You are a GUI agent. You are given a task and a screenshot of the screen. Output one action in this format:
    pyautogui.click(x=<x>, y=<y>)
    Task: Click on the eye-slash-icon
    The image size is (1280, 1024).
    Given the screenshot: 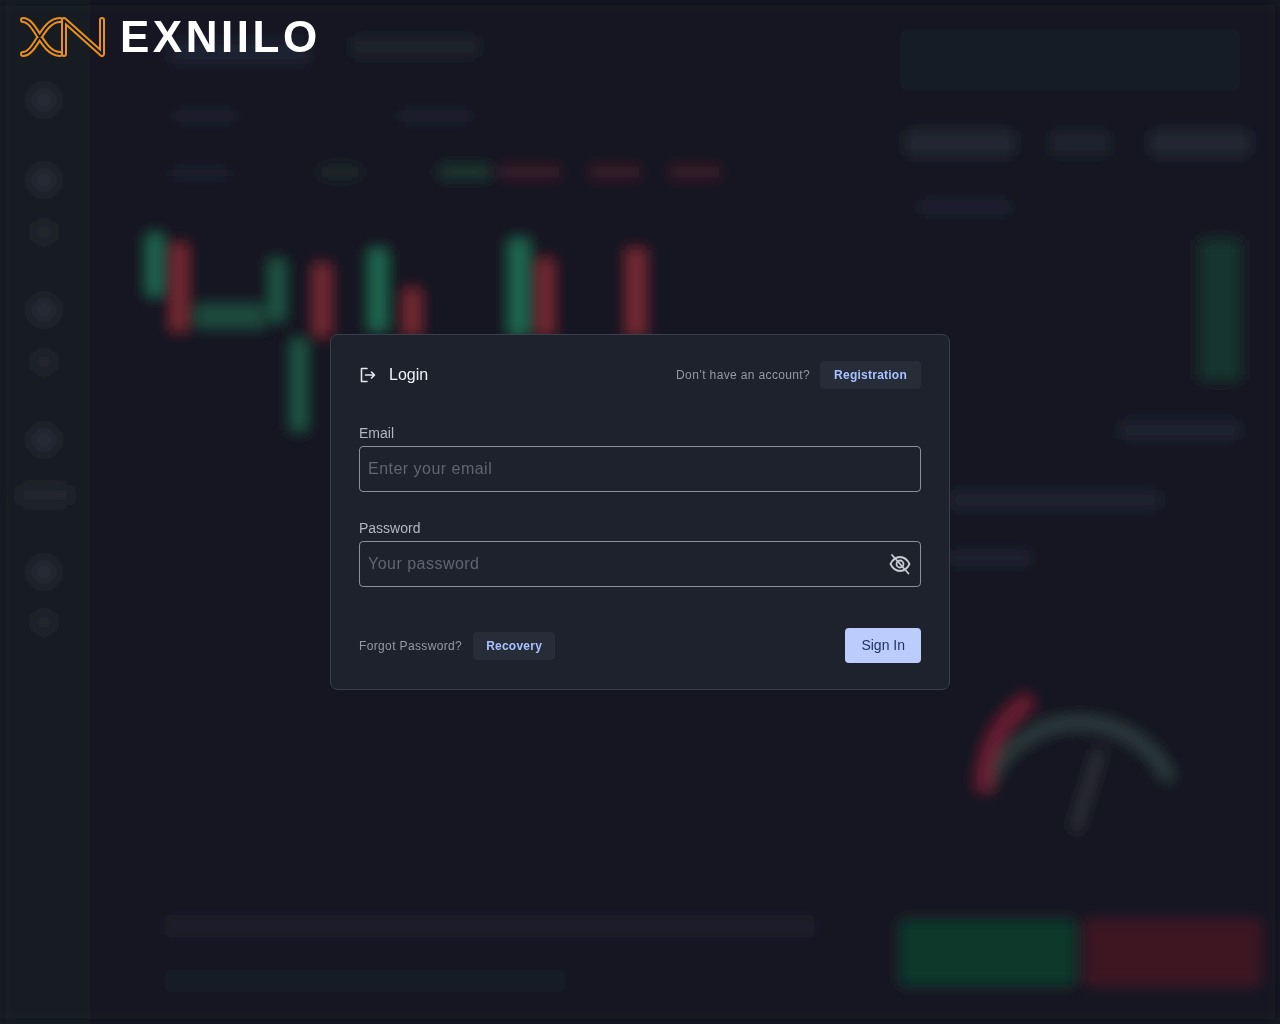 What is the action you would take?
    pyautogui.click(x=900, y=564)
    